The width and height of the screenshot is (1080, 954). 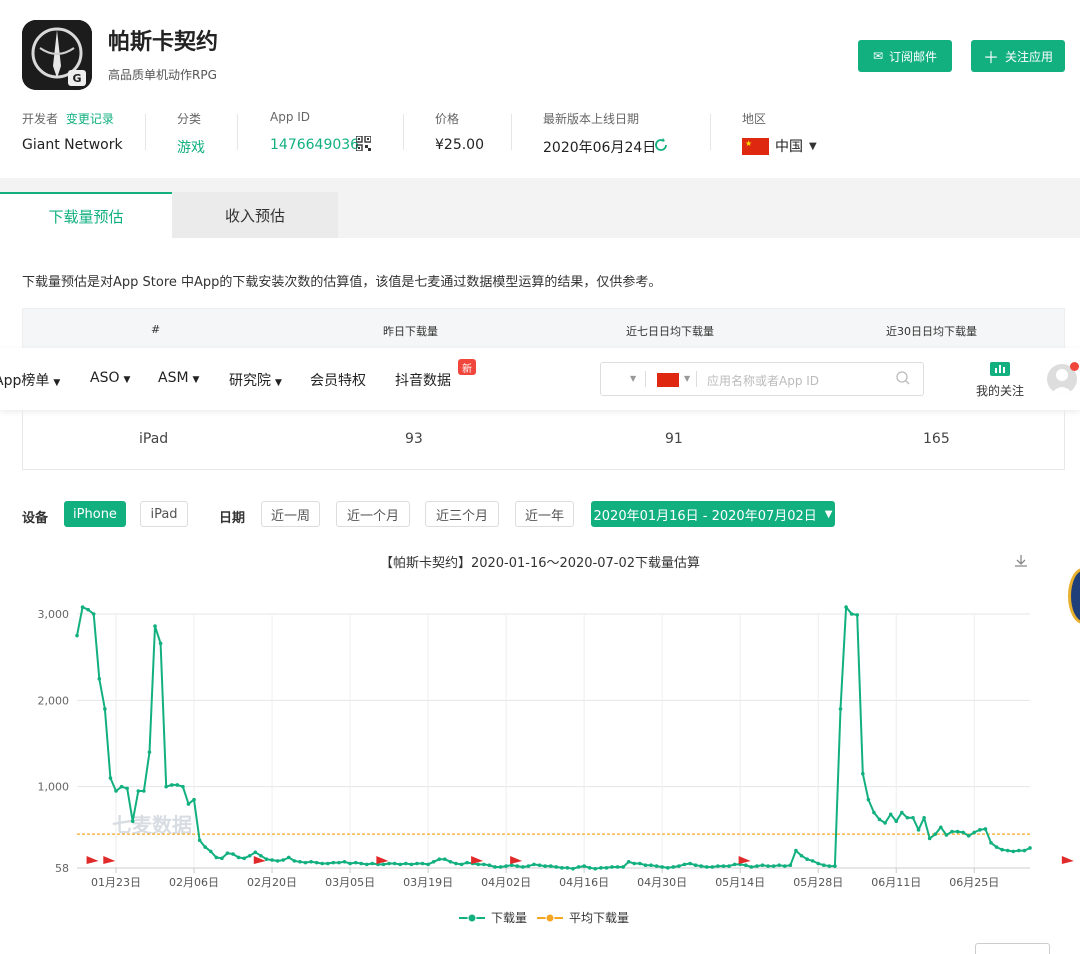 I want to click on table-header: # 昨日下载量 近七日日均下载量 近30日日均下载量, so click(x=543, y=329).